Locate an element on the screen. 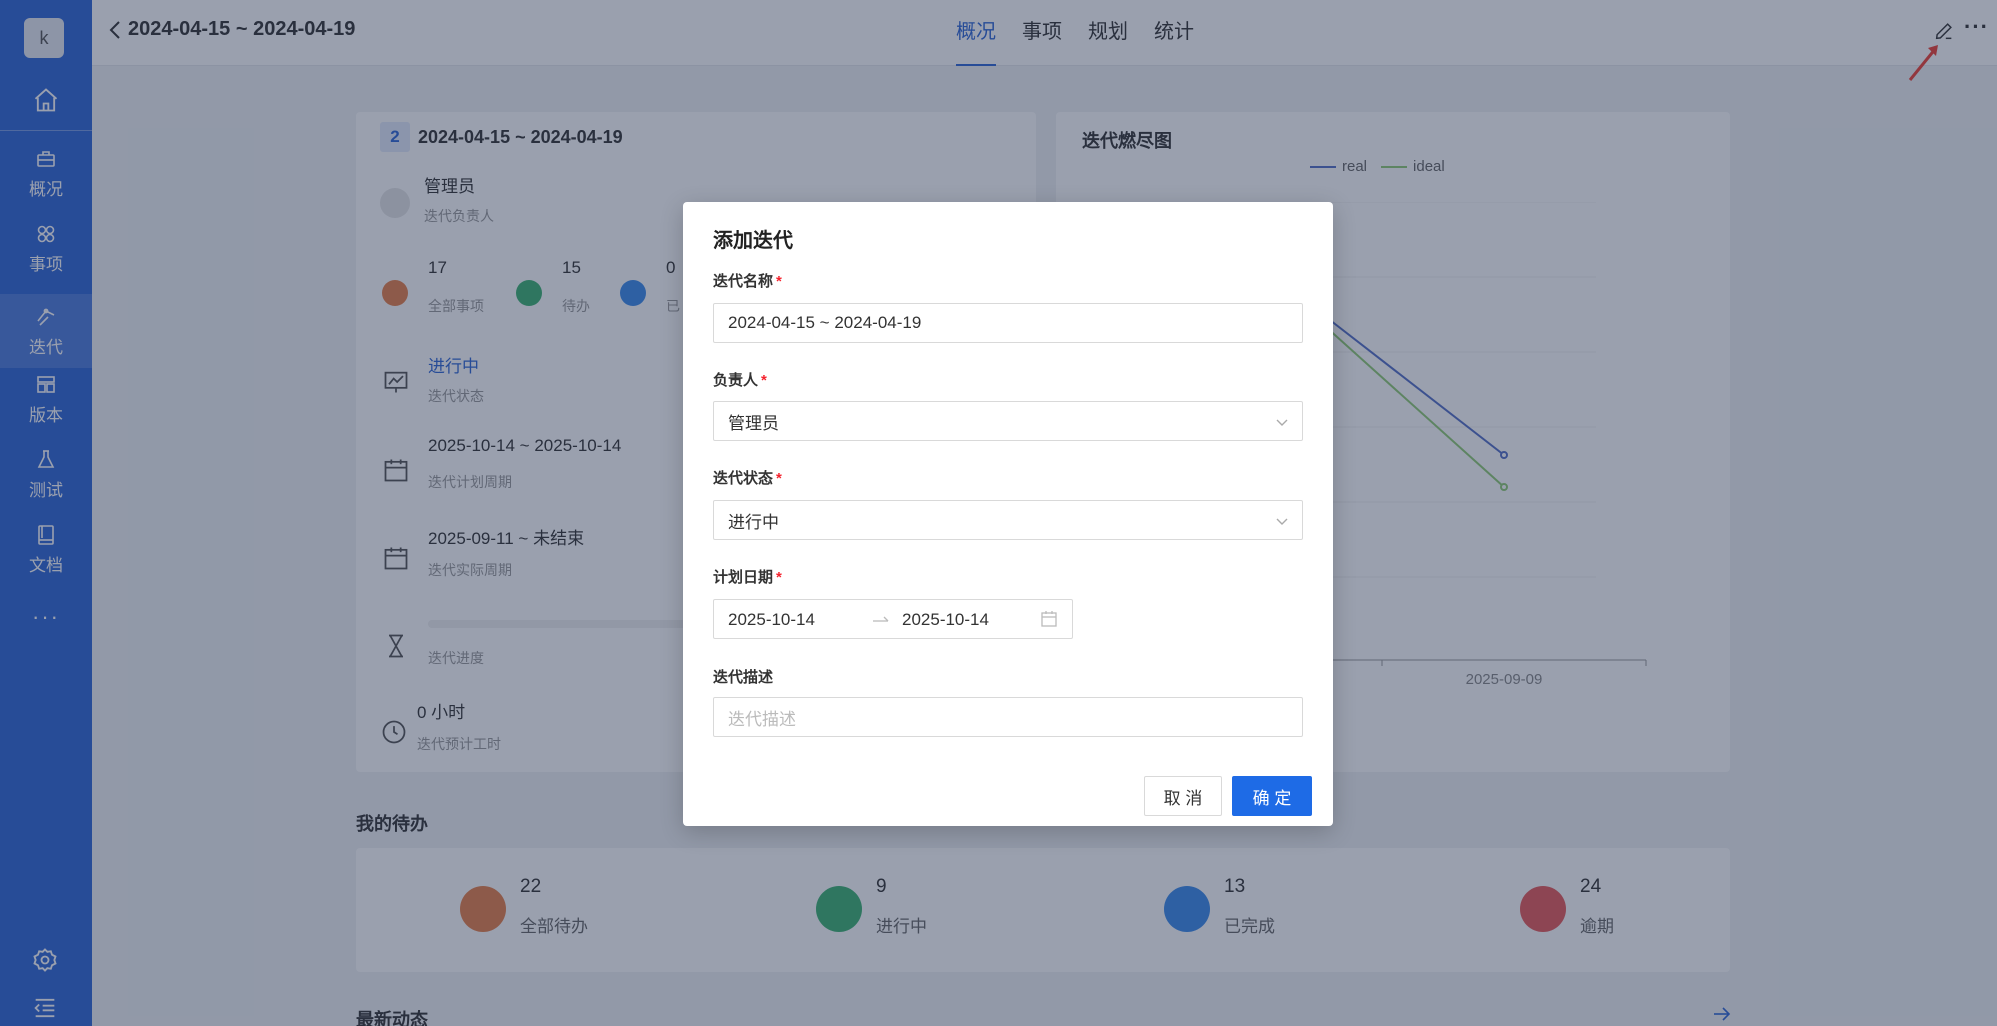  arrow-right-icon is located at coordinates (881, 619).